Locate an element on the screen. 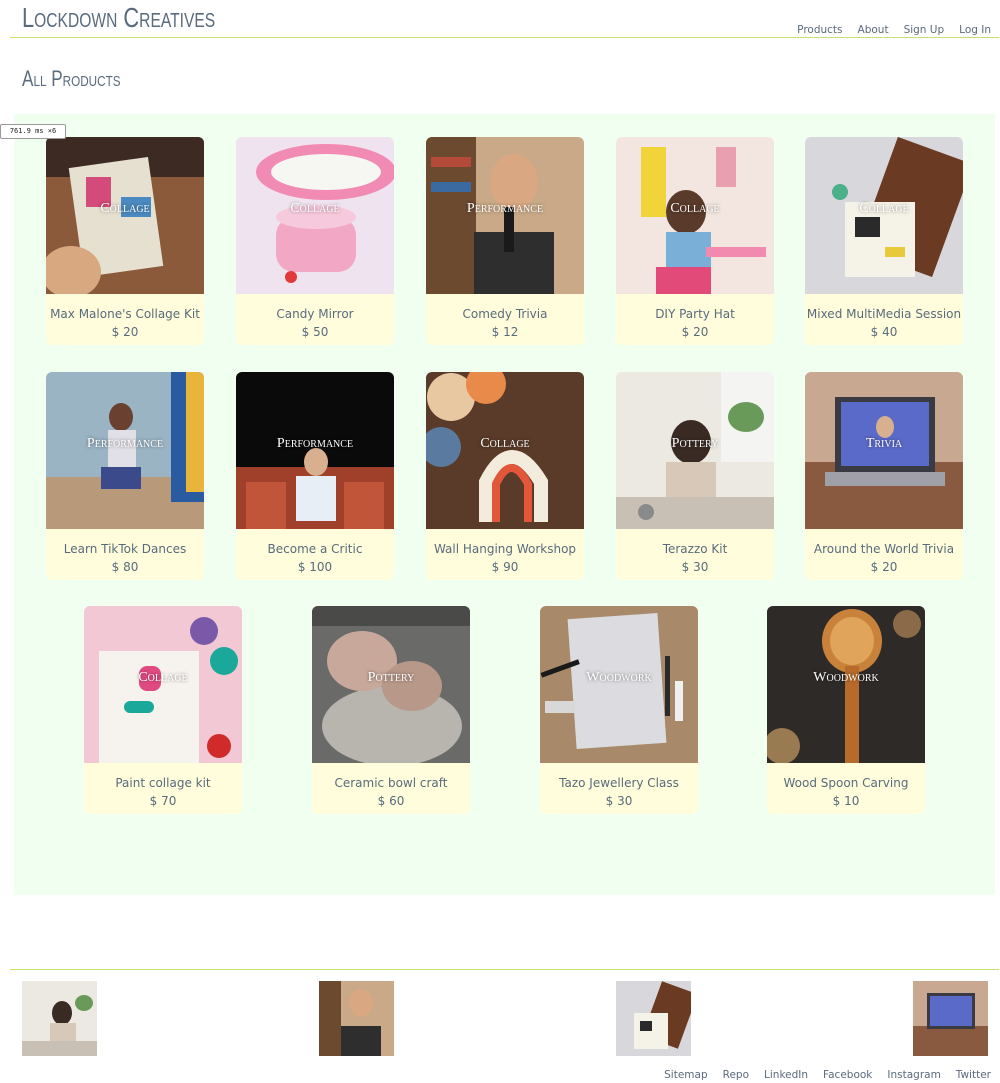 The height and width of the screenshot is (1083, 1000). footer-divider is located at coordinates (504, 969).